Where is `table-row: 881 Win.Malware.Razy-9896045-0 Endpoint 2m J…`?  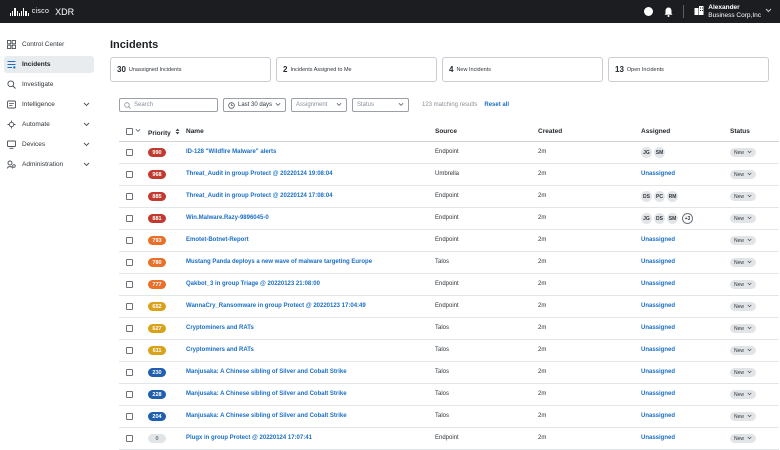 table-row: 881 Win.Malware.Razy-9896045-0 Endpoint 2m J… is located at coordinates (449, 219).